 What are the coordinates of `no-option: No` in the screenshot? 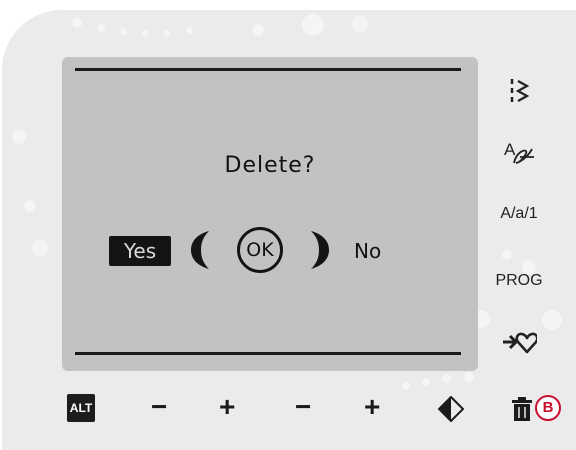 It's located at (367, 251).